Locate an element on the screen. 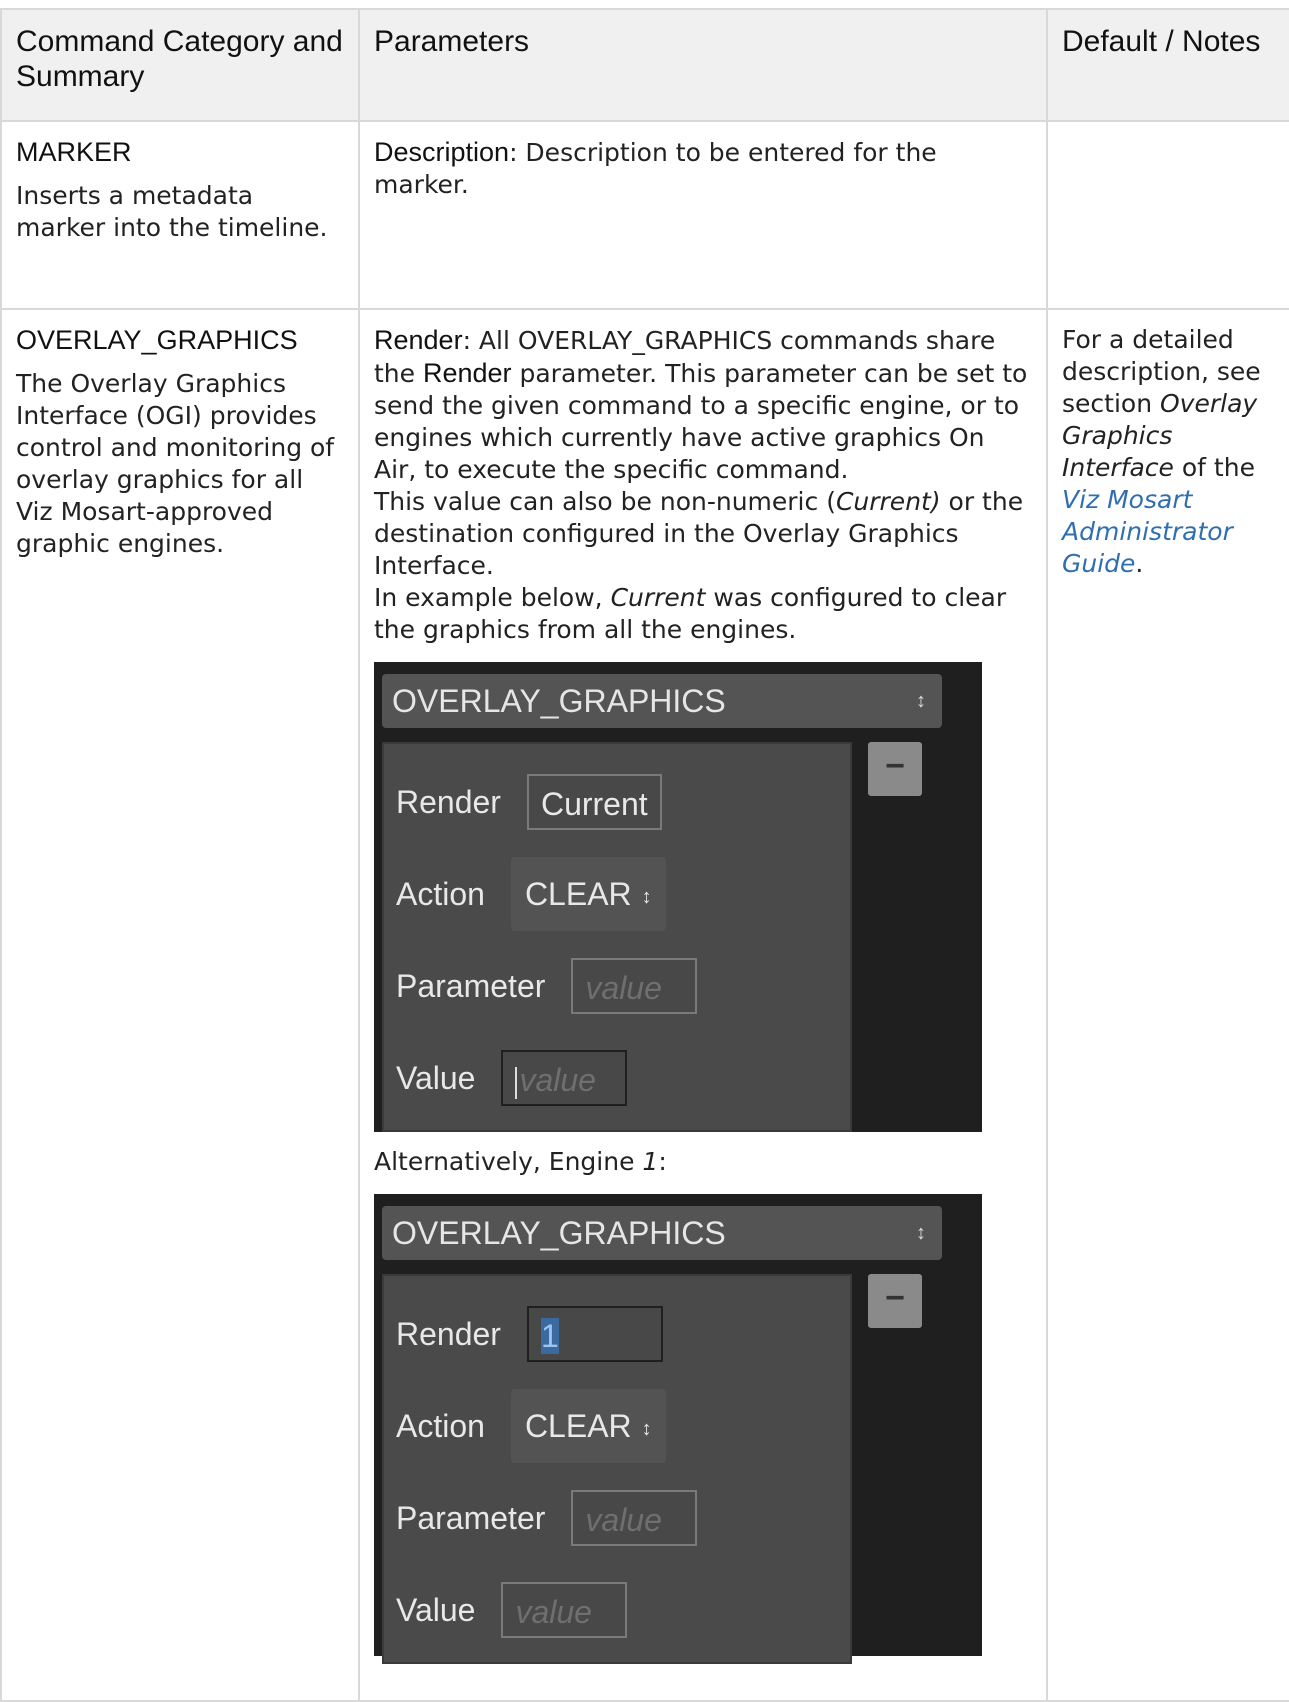 The image size is (1289, 1702). notes-cell is located at coordinates (1167, 215).